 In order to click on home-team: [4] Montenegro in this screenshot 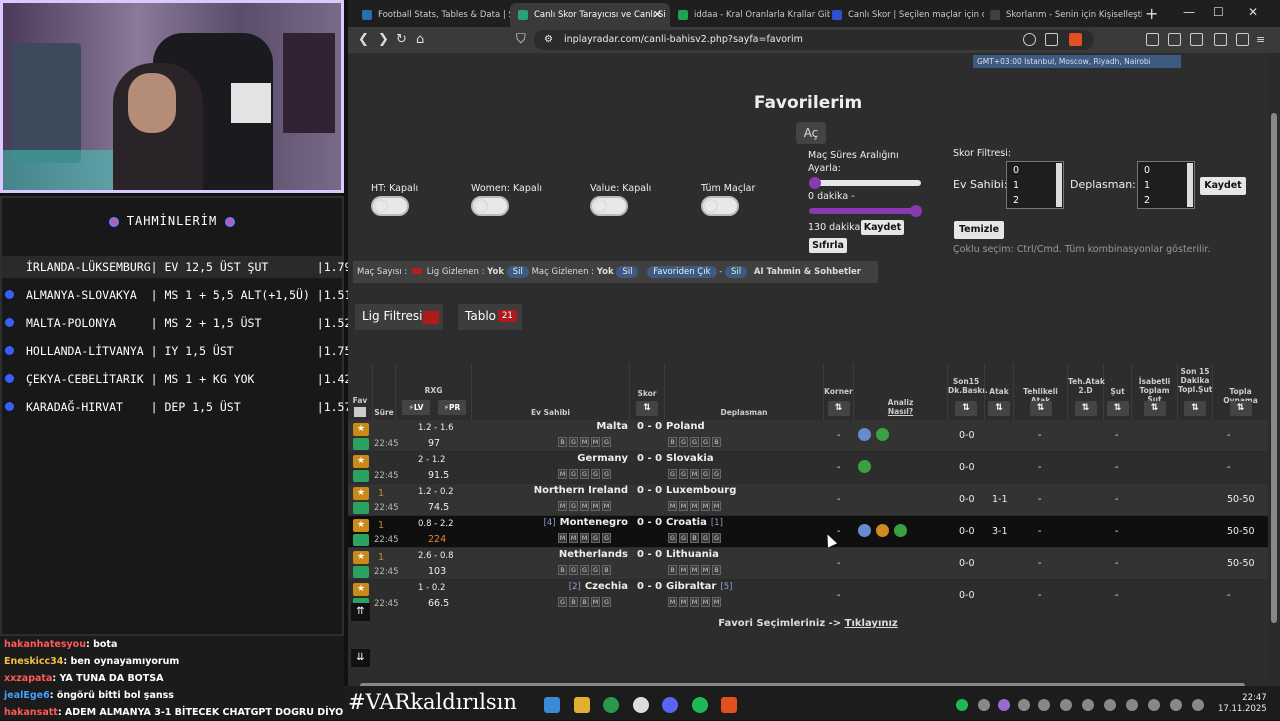, I will do `click(586, 522)`.